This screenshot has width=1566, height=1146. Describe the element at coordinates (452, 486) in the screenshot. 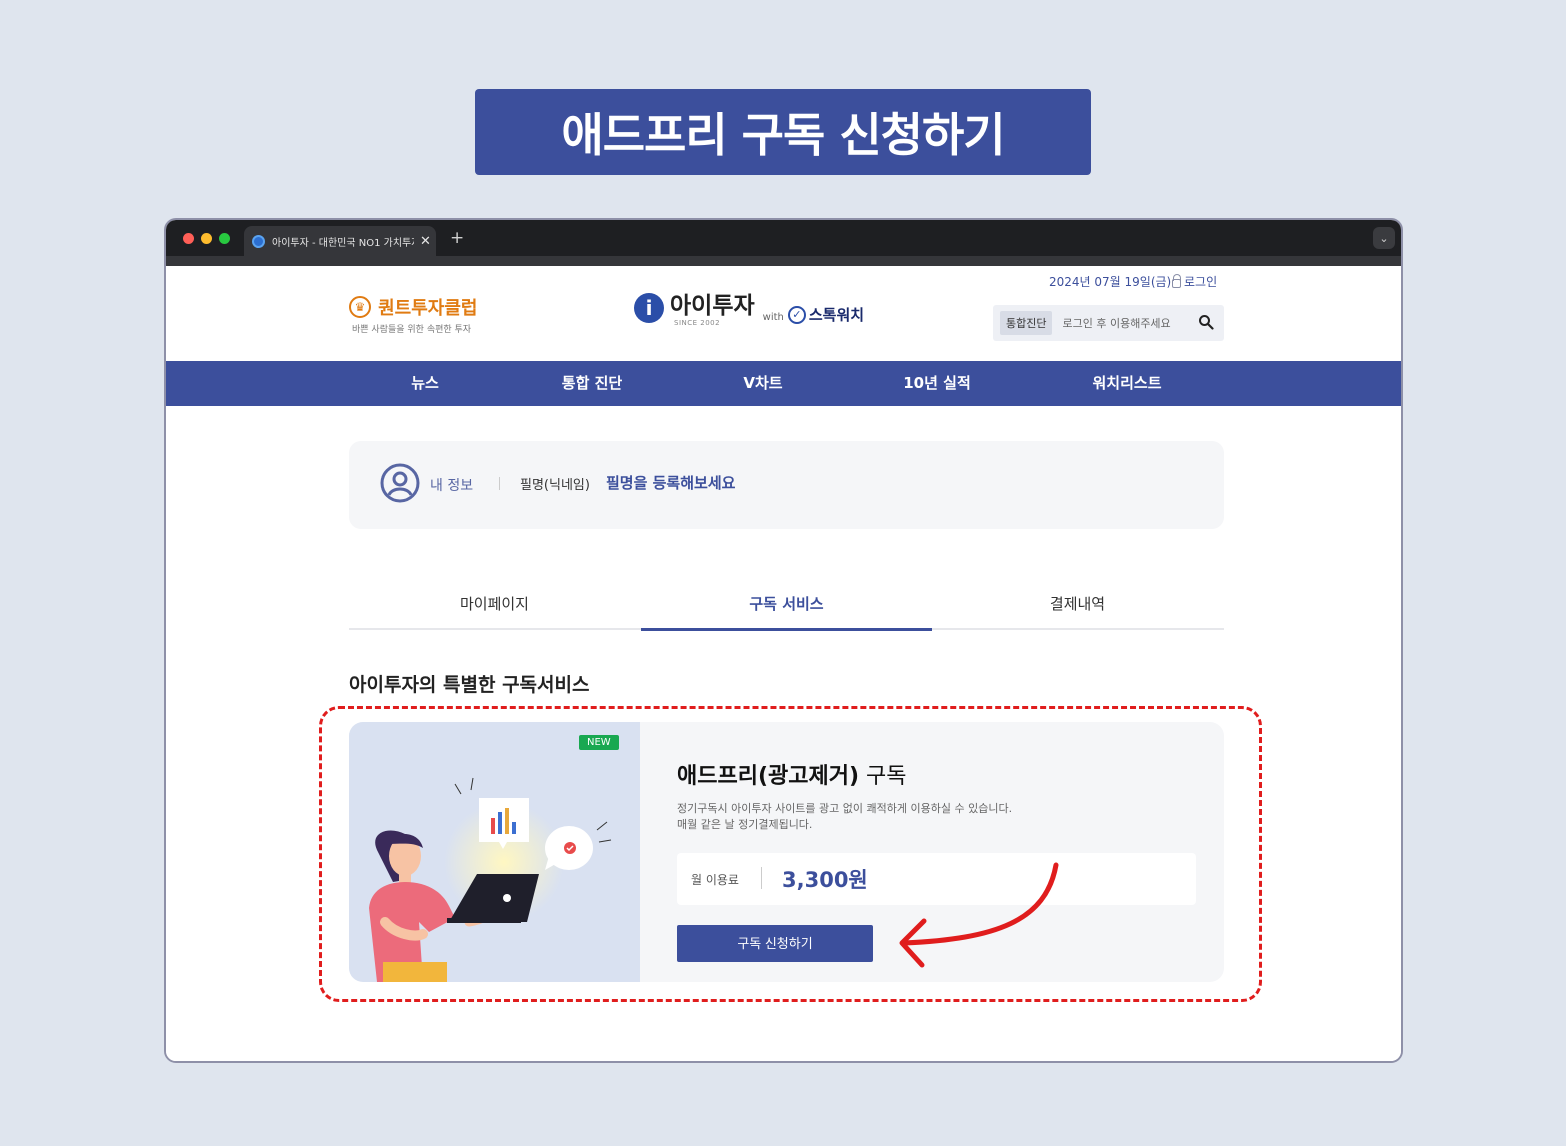

I see `my-info-label: 내 정보` at that location.